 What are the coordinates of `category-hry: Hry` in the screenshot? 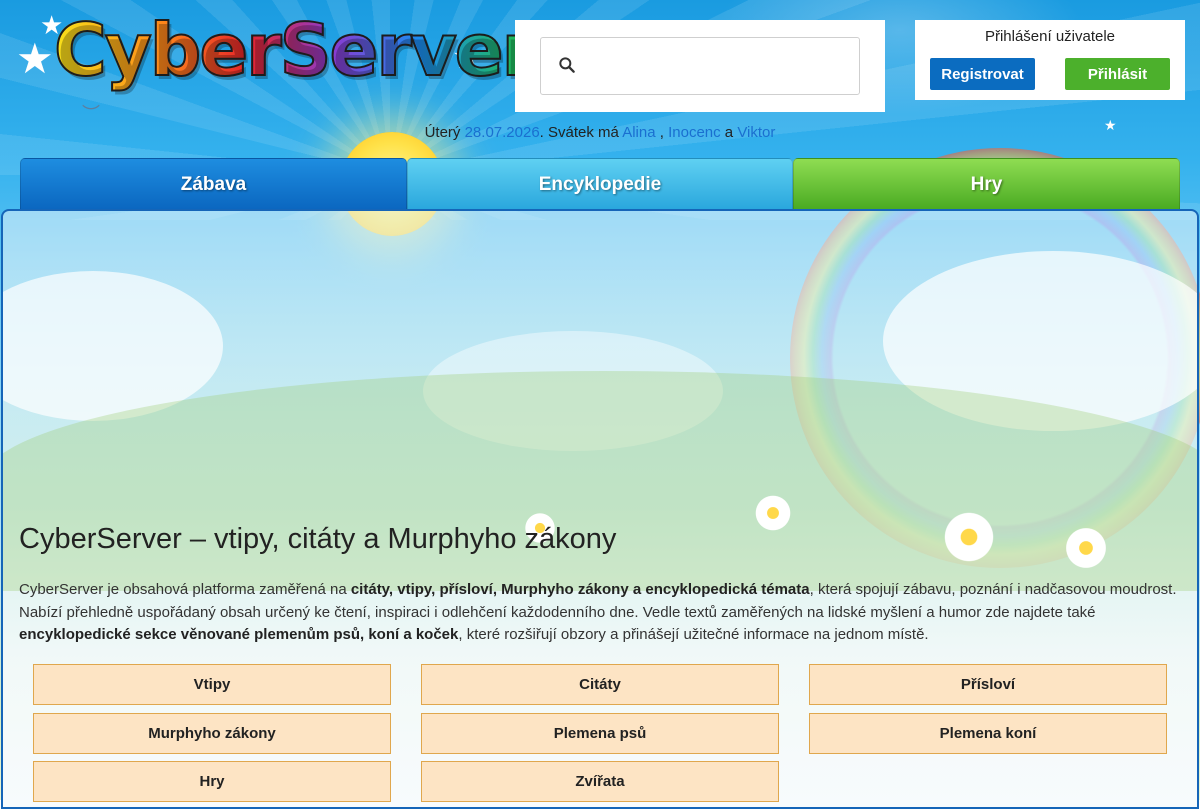 It's located at (212, 781).